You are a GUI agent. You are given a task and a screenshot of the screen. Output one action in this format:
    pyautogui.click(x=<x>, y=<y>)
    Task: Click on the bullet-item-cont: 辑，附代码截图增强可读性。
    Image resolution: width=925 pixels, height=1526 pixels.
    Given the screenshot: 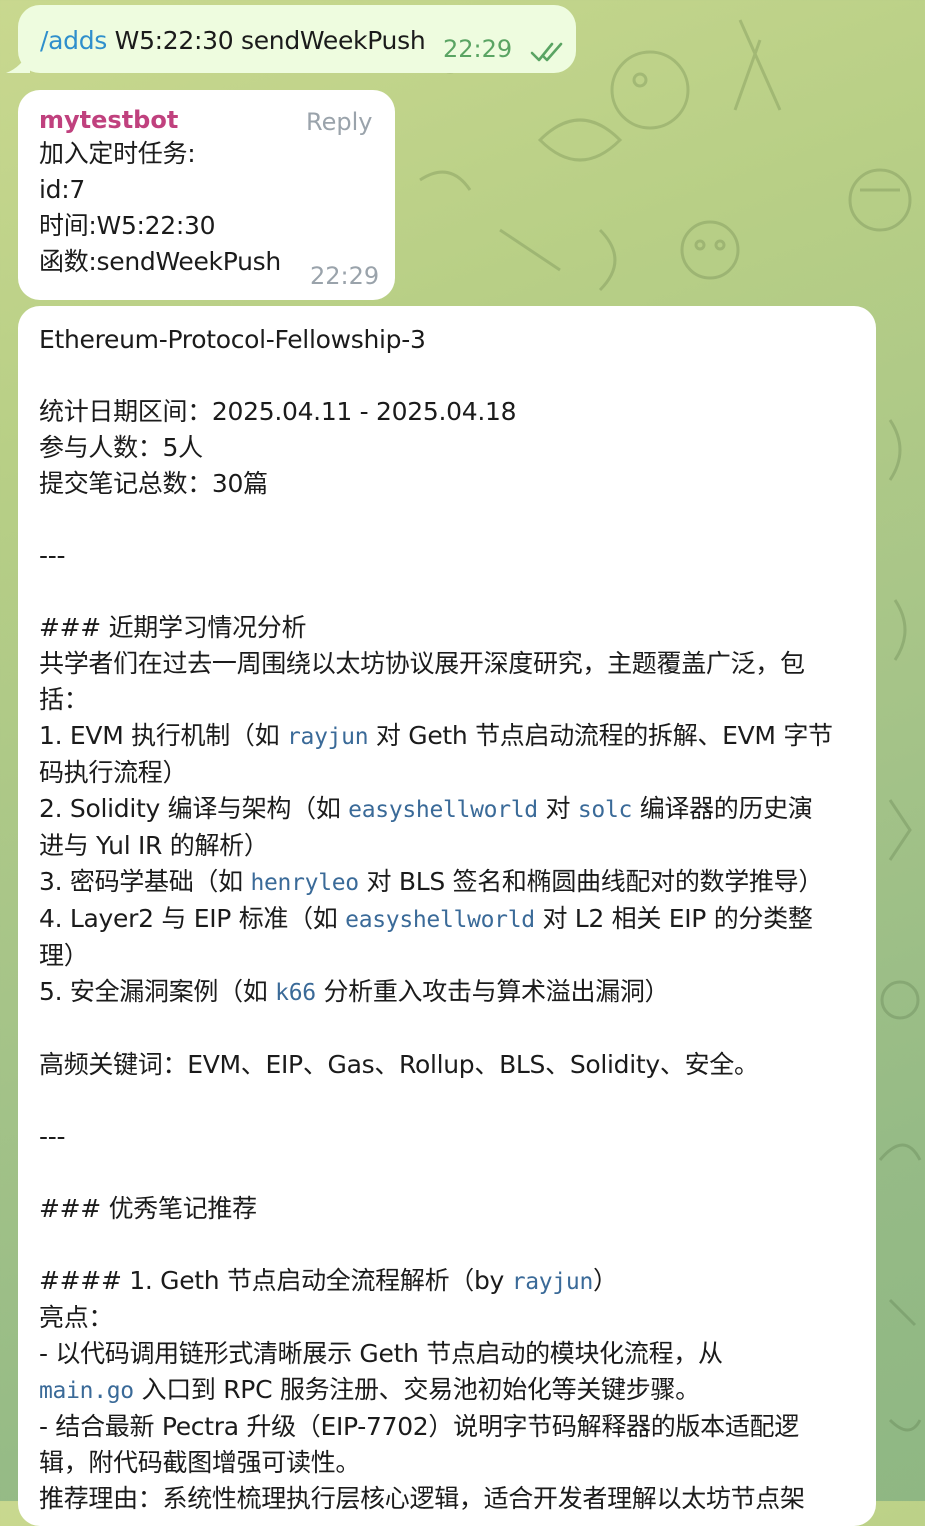 What is the action you would take?
    pyautogui.click(x=200, y=1462)
    